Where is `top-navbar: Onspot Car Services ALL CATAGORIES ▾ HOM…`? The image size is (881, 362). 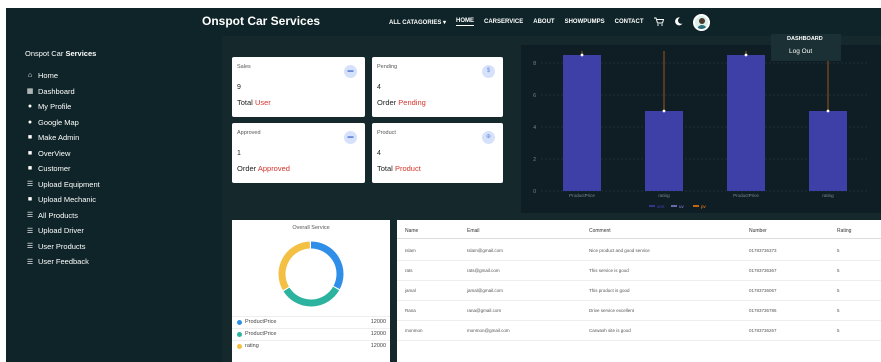
top-navbar: Onspot Car Services ALL CATAGORIES ▾ HOM… is located at coordinates (443, 22).